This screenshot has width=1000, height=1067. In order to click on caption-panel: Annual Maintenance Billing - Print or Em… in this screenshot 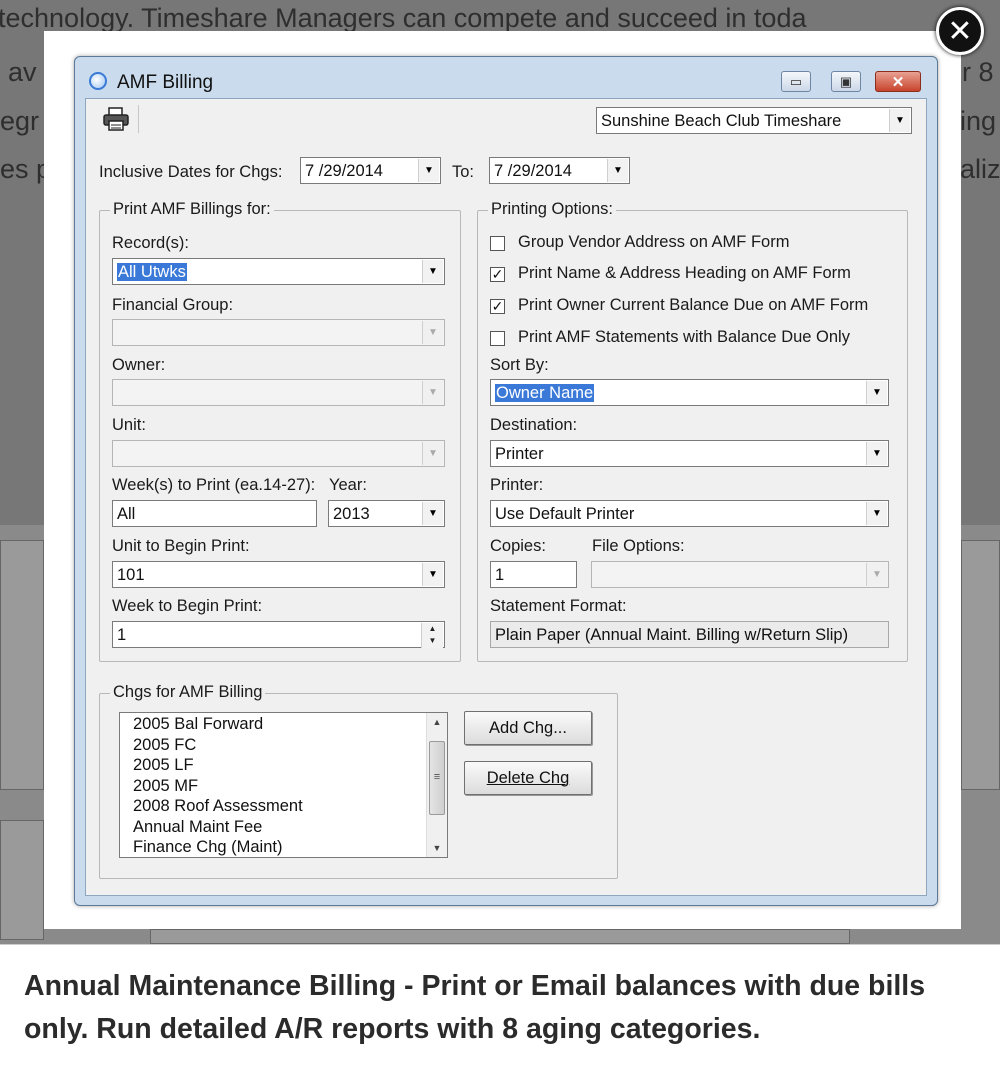, I will do `click(500, 1005)`.